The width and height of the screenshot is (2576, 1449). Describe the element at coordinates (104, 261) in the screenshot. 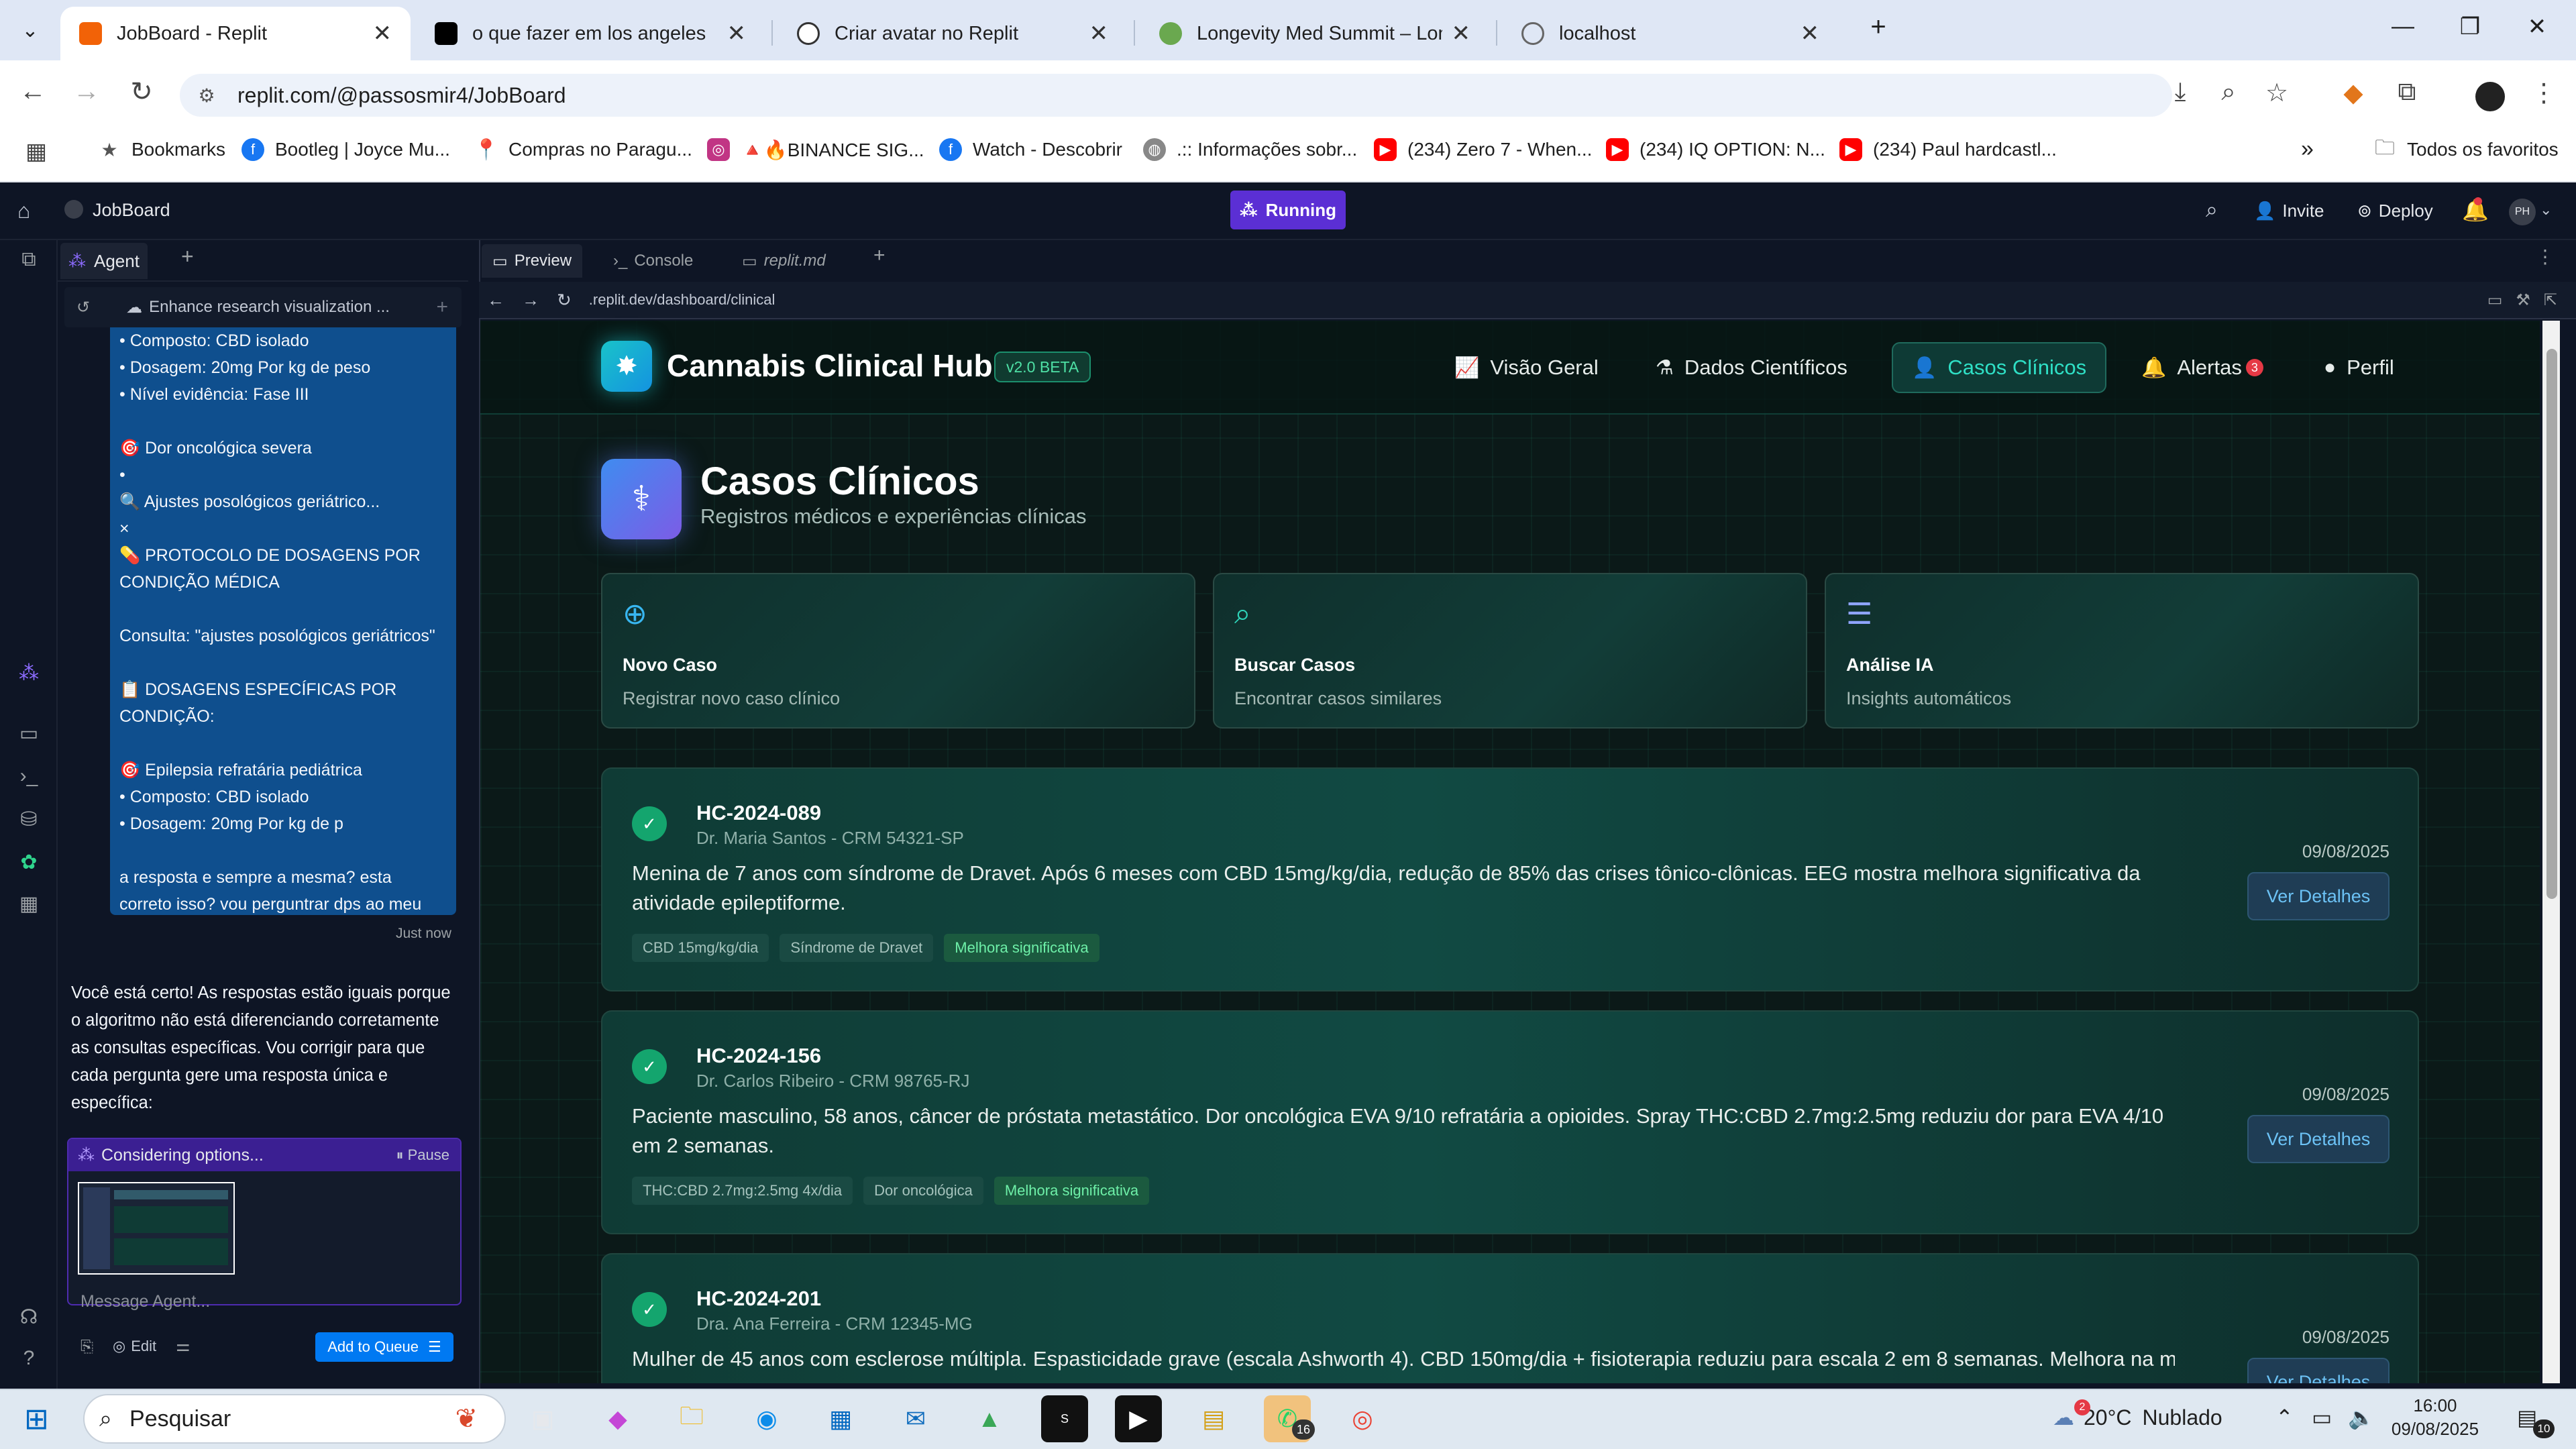

I see `tab-agent: ⁂ Agent` at that location.